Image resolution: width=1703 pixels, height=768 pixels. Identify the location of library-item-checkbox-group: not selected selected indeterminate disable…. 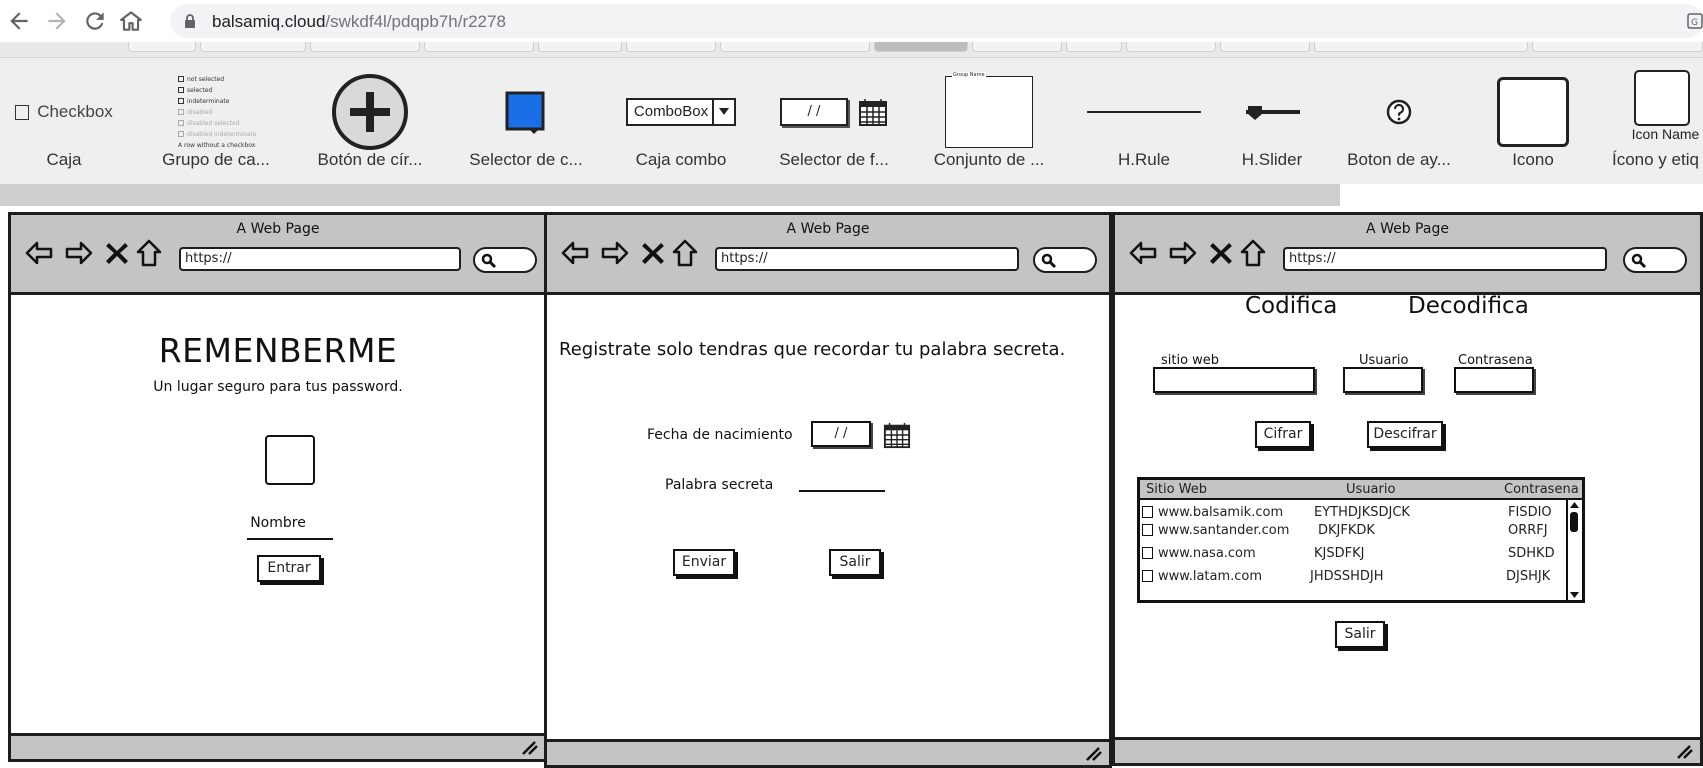
(216, 121).